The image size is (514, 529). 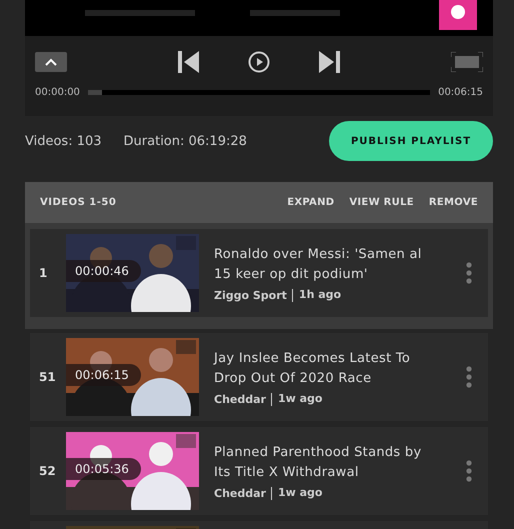 What do you see at coordinates (57, 92) in the screenshot?
I see `elapsed-time: 00:00:00` at bounding box center [57, 92].